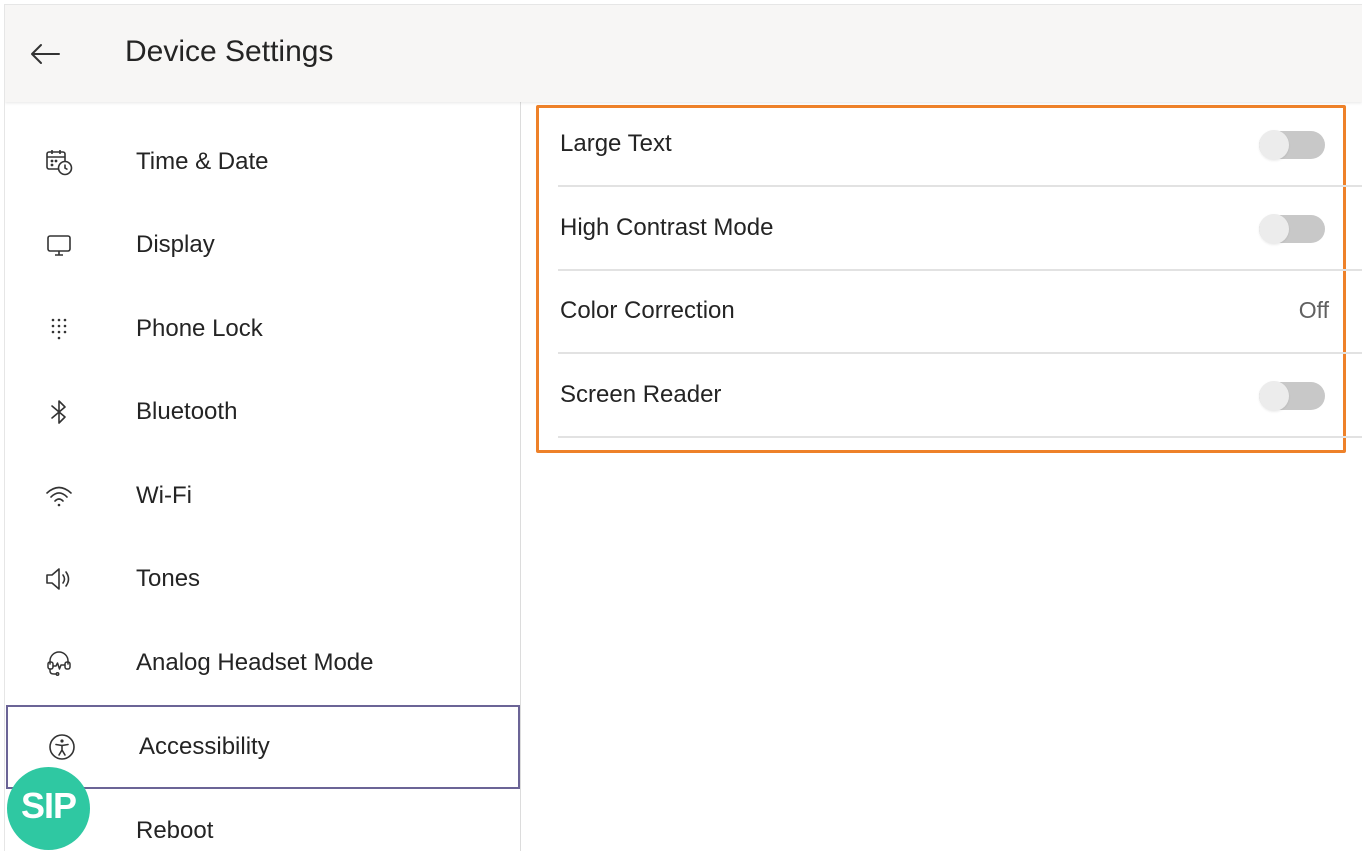 The height and width of the screenshot is (851, 1365). I want to click on speaker-icon, so click(59, 579).